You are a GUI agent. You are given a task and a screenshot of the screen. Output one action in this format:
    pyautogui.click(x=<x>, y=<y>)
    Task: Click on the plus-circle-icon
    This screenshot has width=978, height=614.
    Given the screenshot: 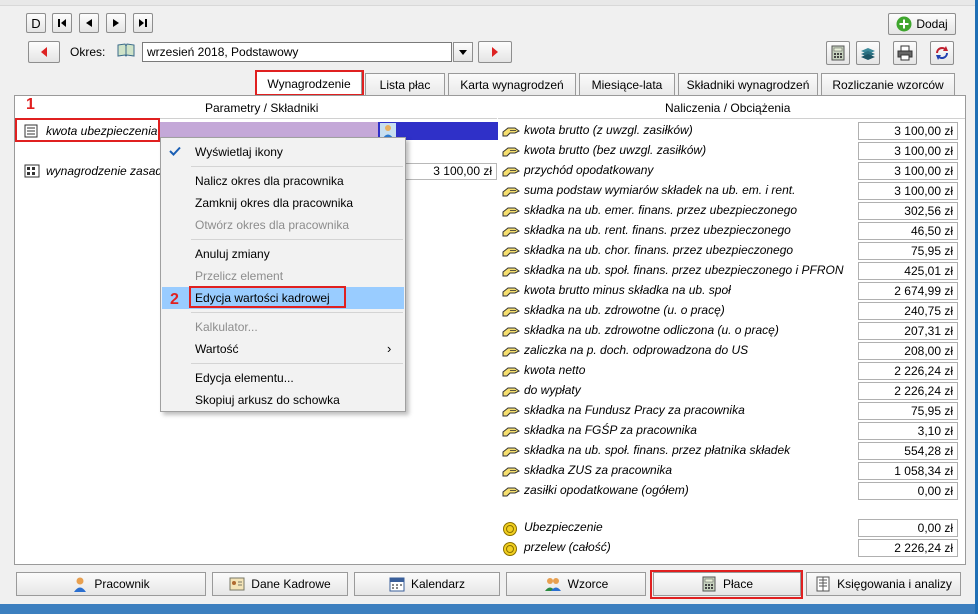 What is the action you would take?
    pyautogui.click(x=904, y=24)
    